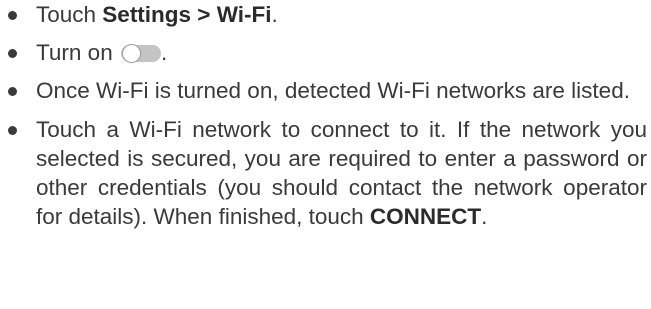 The image size is (651, 309). I want to click on step-text: Turn on, so click(77, 52).